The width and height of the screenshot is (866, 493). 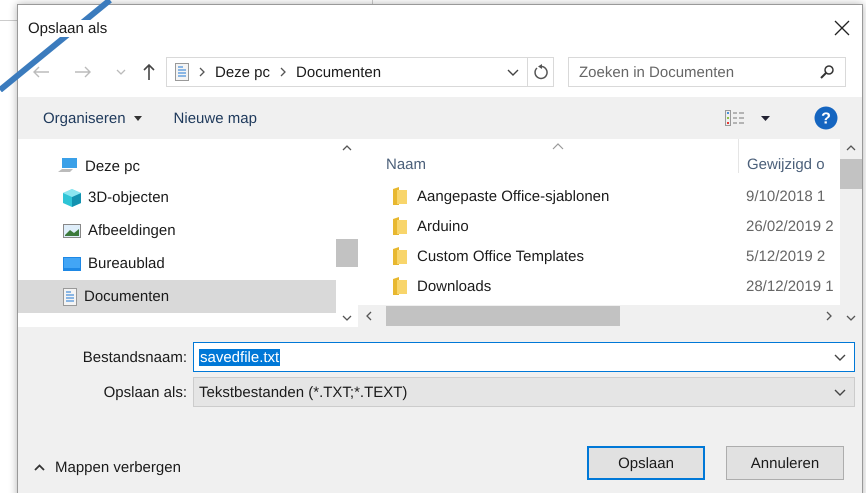 I want to click on view-options-icon, so click(x=735, y=118).